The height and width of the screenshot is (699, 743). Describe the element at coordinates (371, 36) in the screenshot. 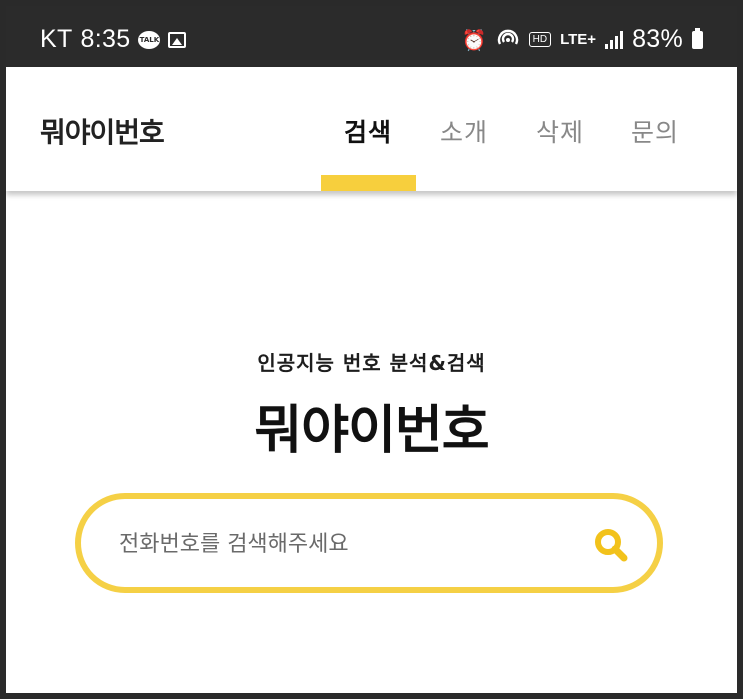

I see `status-bar: KT 8:35 TALK ⏰ HD LTE+ 83%` at that location.